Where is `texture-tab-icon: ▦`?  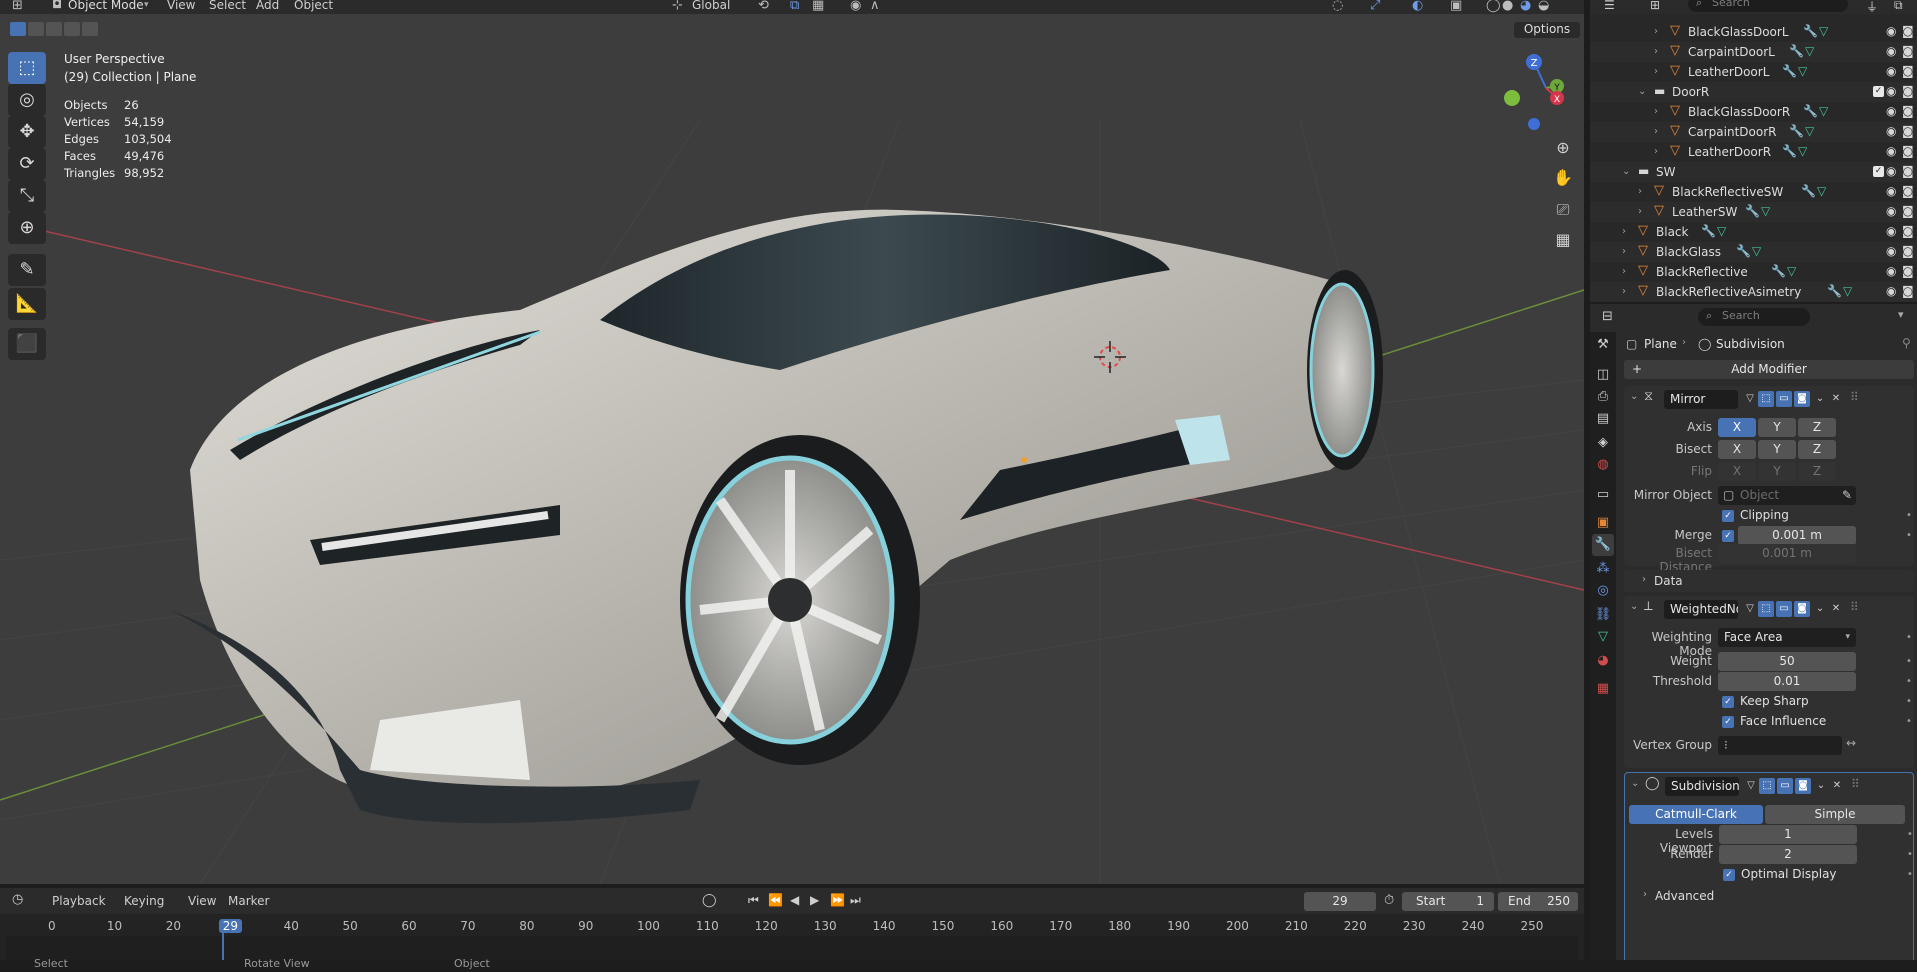
texture-tab-icon: ▦ is located at coordinates (1603, 689).